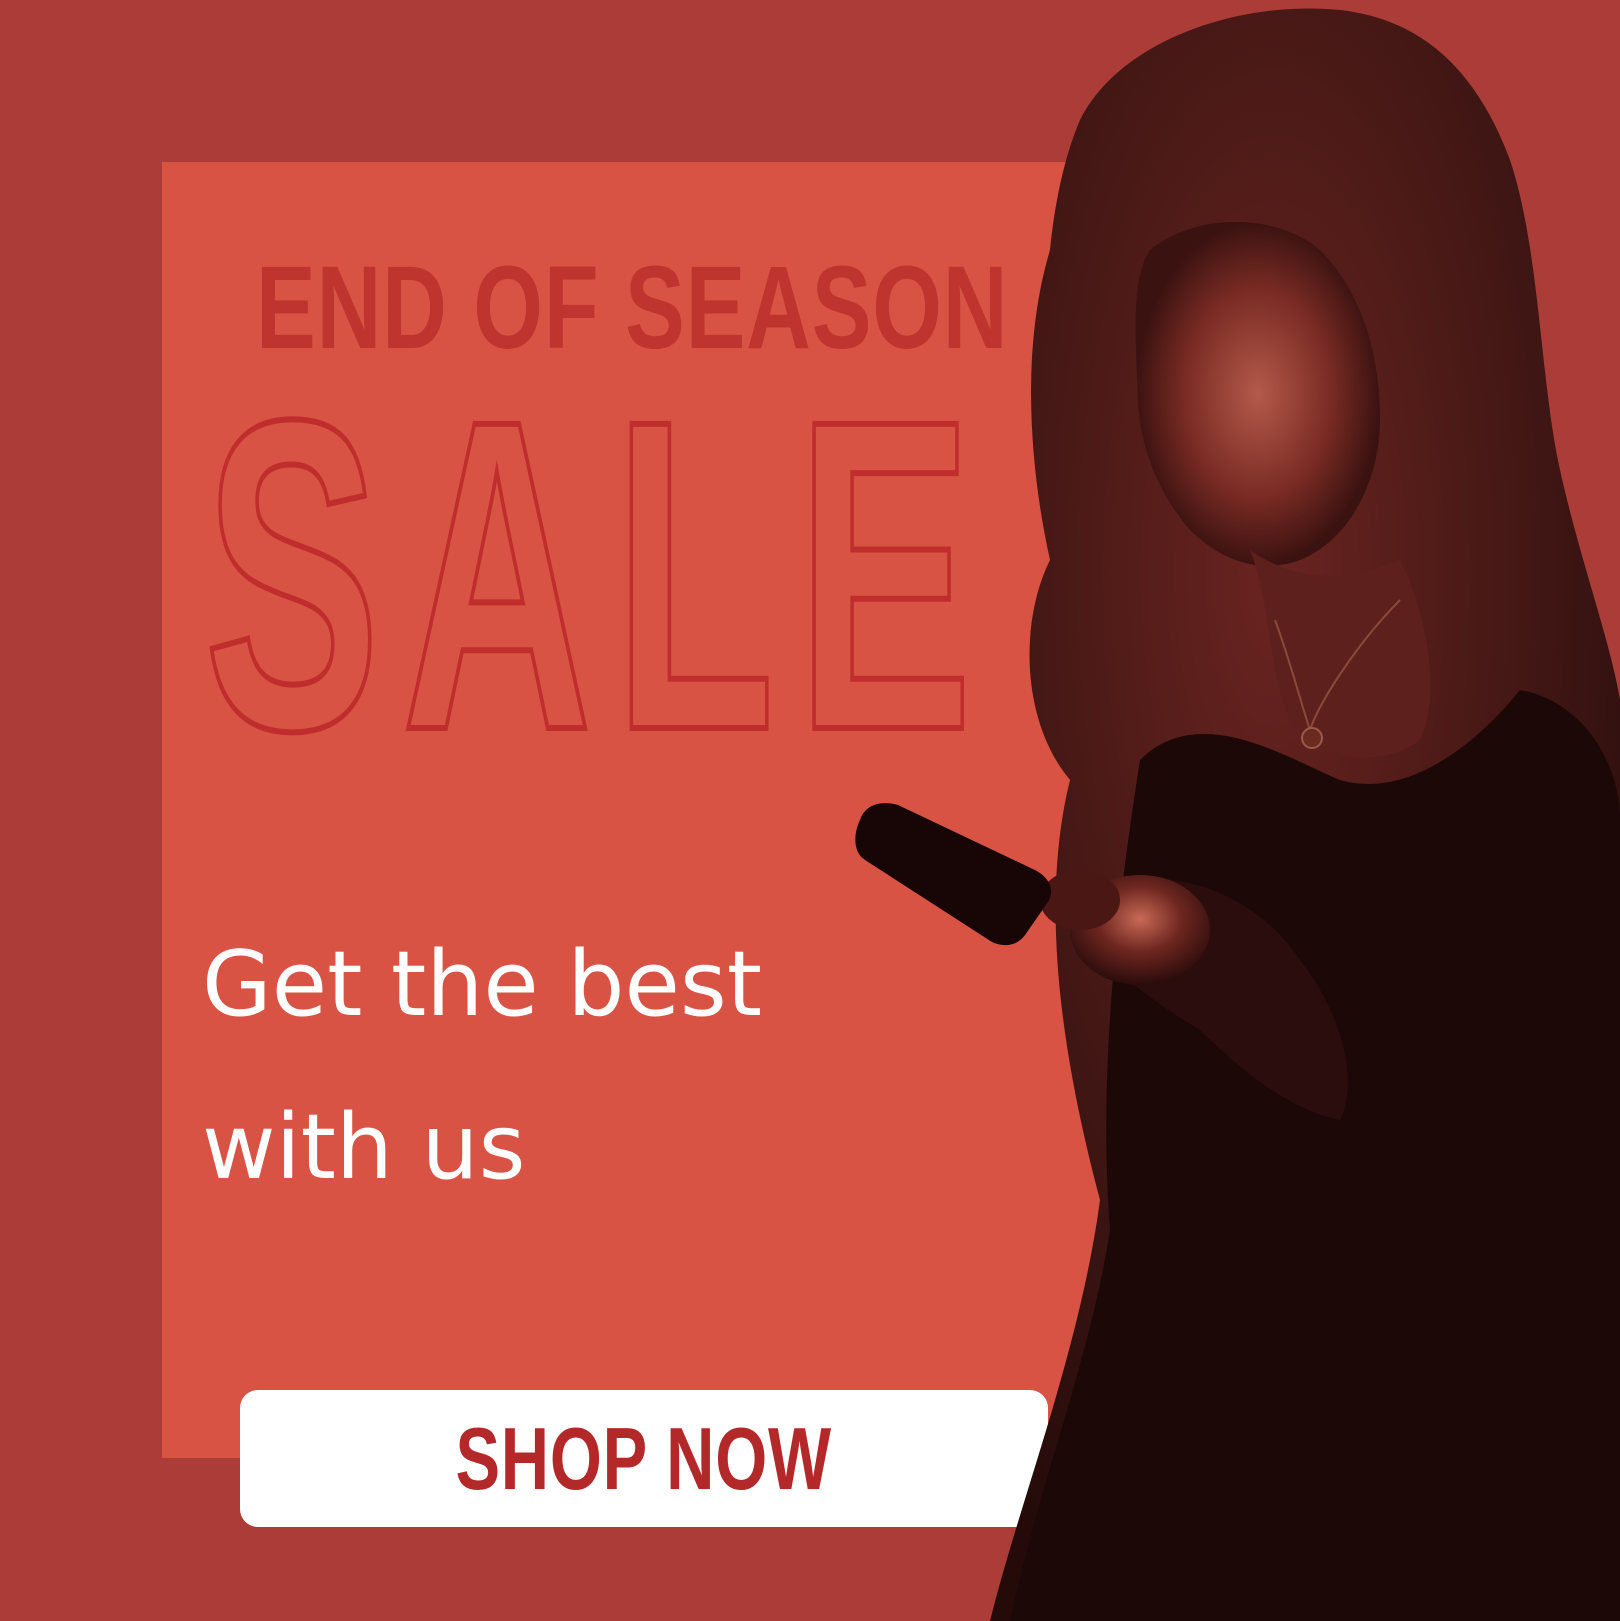  I want to click on necklace-pendant, so click(1312, 738).